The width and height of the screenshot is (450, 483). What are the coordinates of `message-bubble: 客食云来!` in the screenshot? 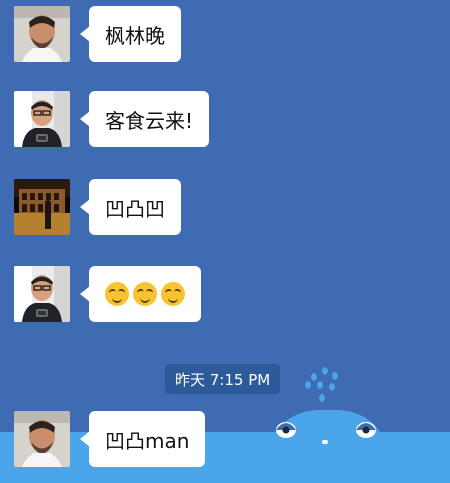 It's located at (144, 119).